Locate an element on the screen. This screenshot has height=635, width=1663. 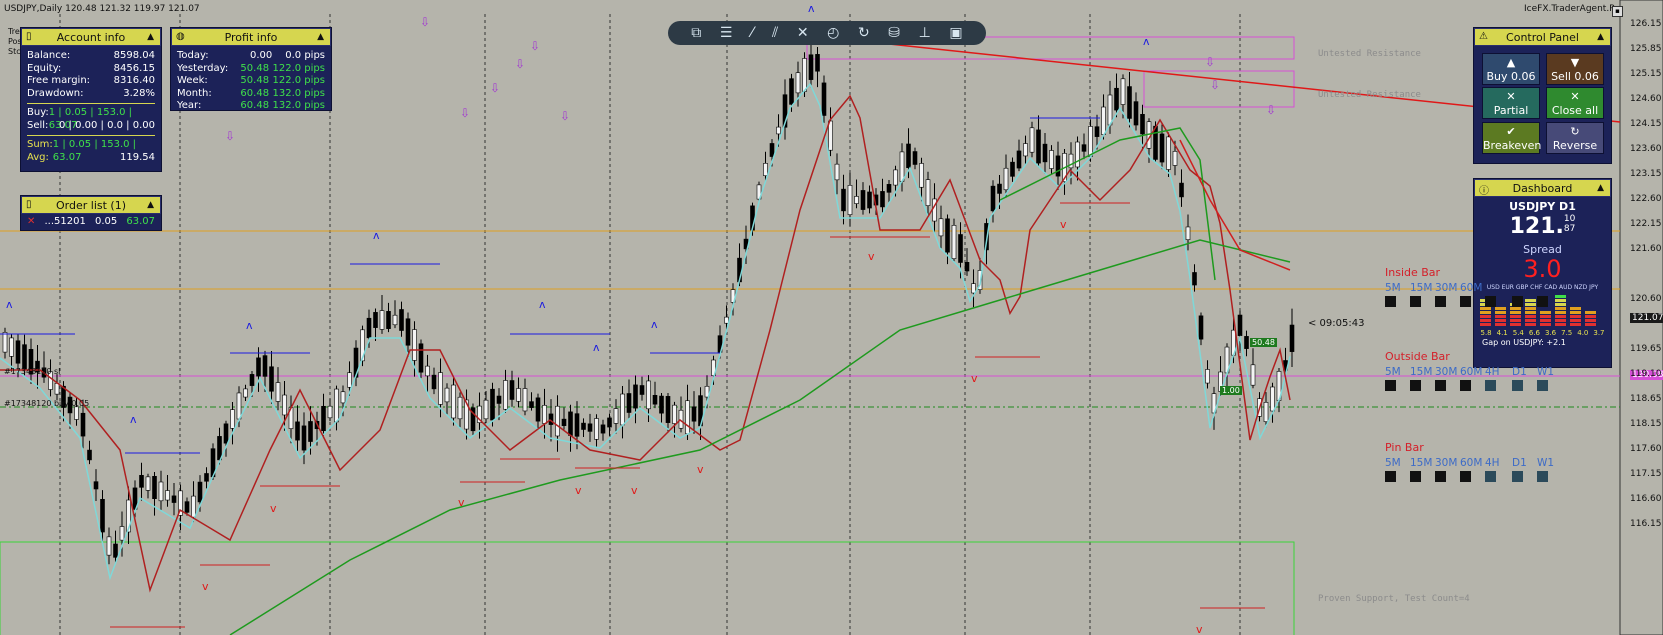
close-all-button: ✕ Close all is located at coordinates (1575, 103).